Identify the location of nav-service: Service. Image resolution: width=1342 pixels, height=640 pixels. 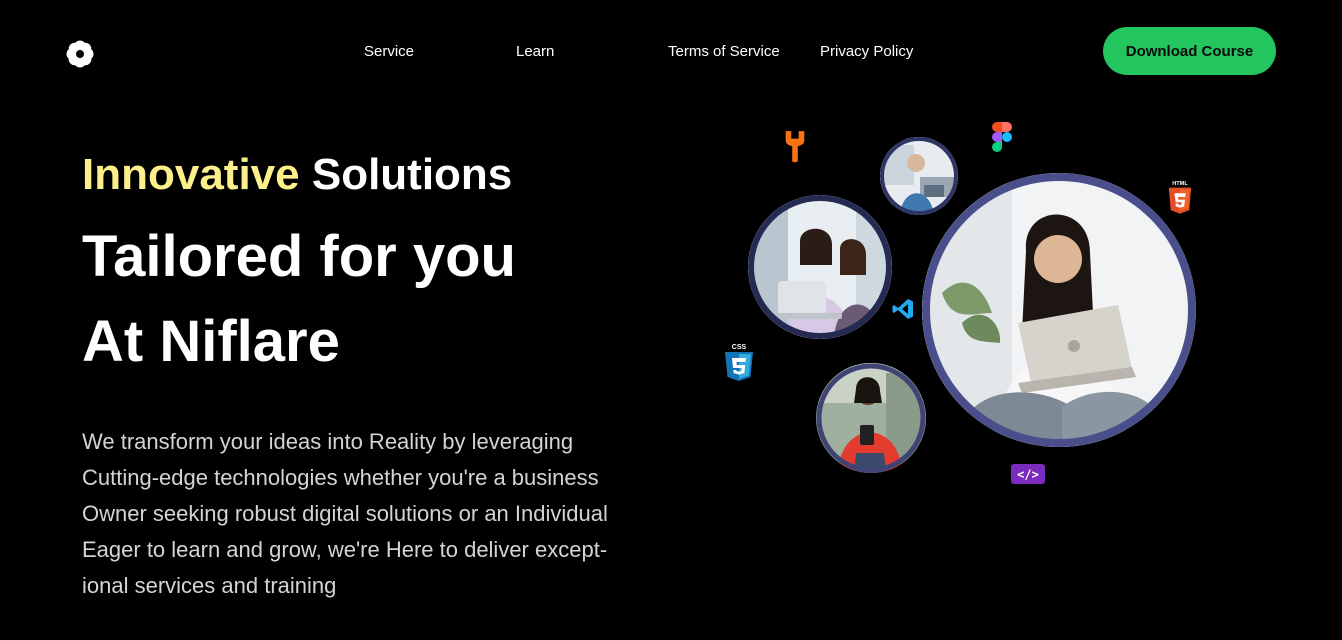
(389, 51).